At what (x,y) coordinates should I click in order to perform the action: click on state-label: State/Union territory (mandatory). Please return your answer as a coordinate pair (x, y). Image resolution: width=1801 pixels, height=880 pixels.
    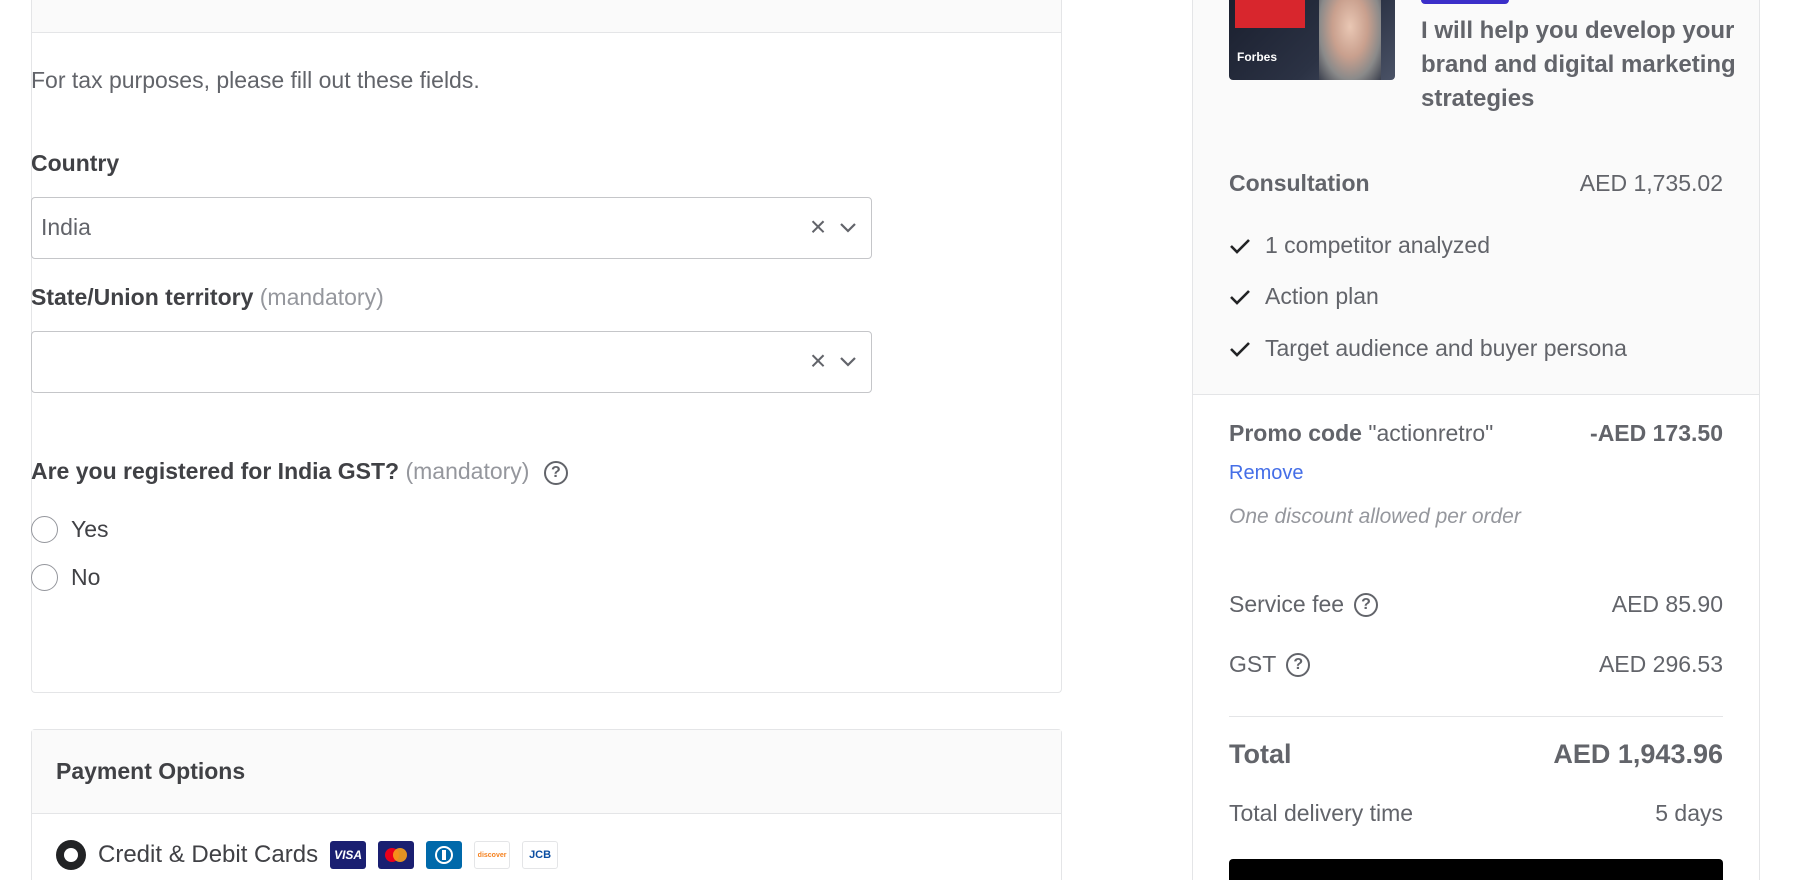
    Looking at the image, I should click on (207, 297).